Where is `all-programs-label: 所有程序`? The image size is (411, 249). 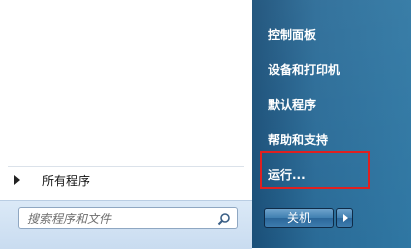
all-programs-label: 所有程序 is located at coordinates (66, 180).